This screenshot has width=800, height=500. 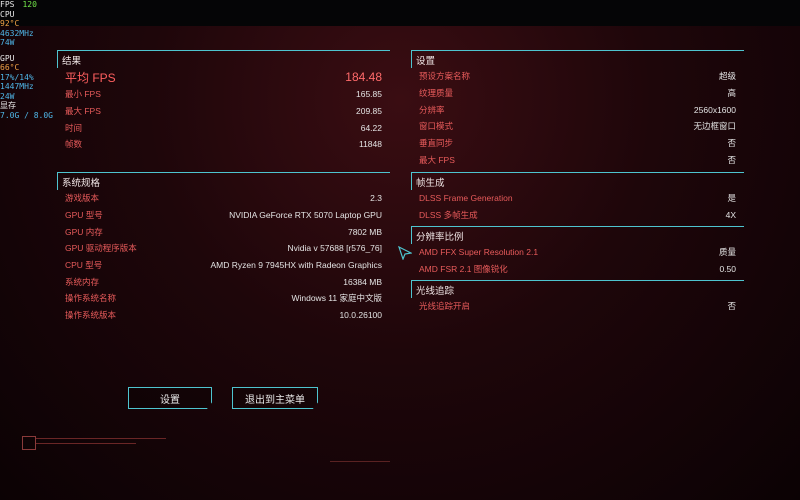 What do you see at coordinates (83, 111) in the screenshot?
I see `max-fps-label: 最大 FPS` at bounding box center [83, 111].